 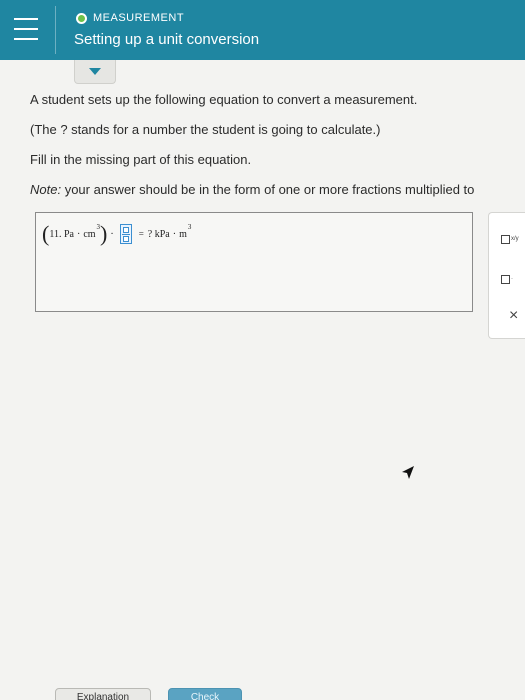 What do you see at coordinates (89, 234) in the screenshot?
I see `equation-unit-2: cm` at bounding box center [89, 234].